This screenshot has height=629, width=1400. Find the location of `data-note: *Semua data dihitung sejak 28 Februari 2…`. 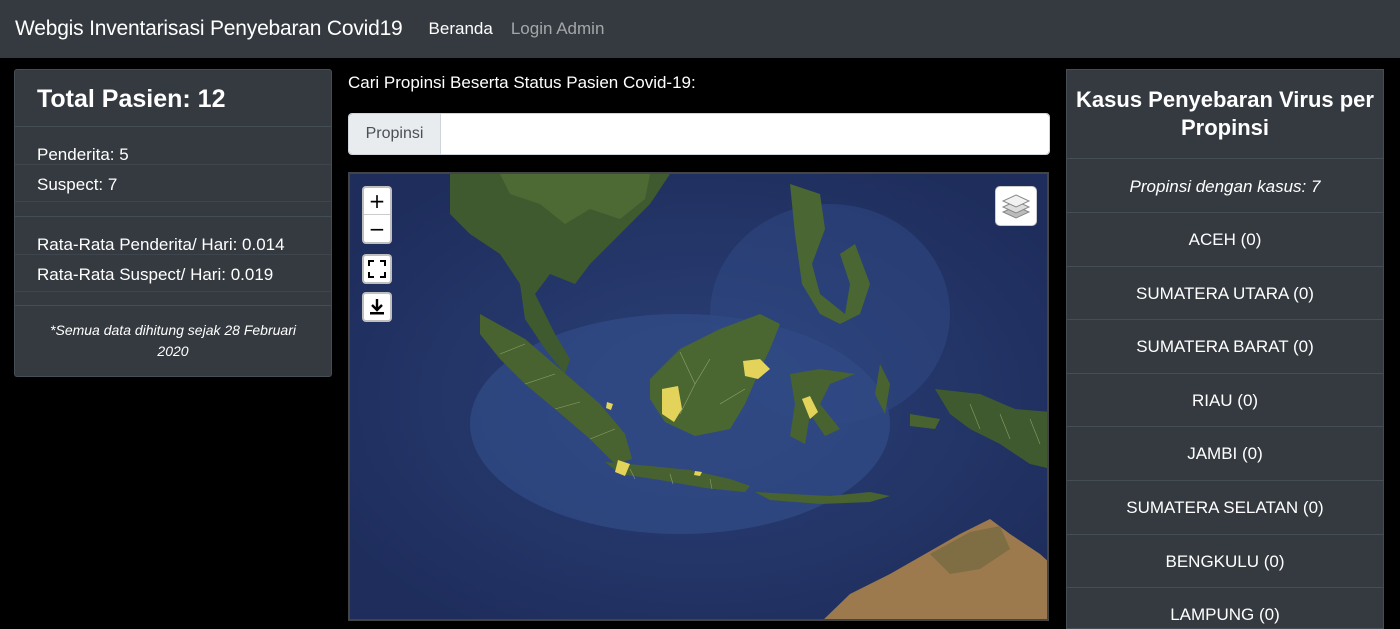

data-note: *Semua data dihitung sejak 28 Februari 2… is located at coordinates (173, 333).